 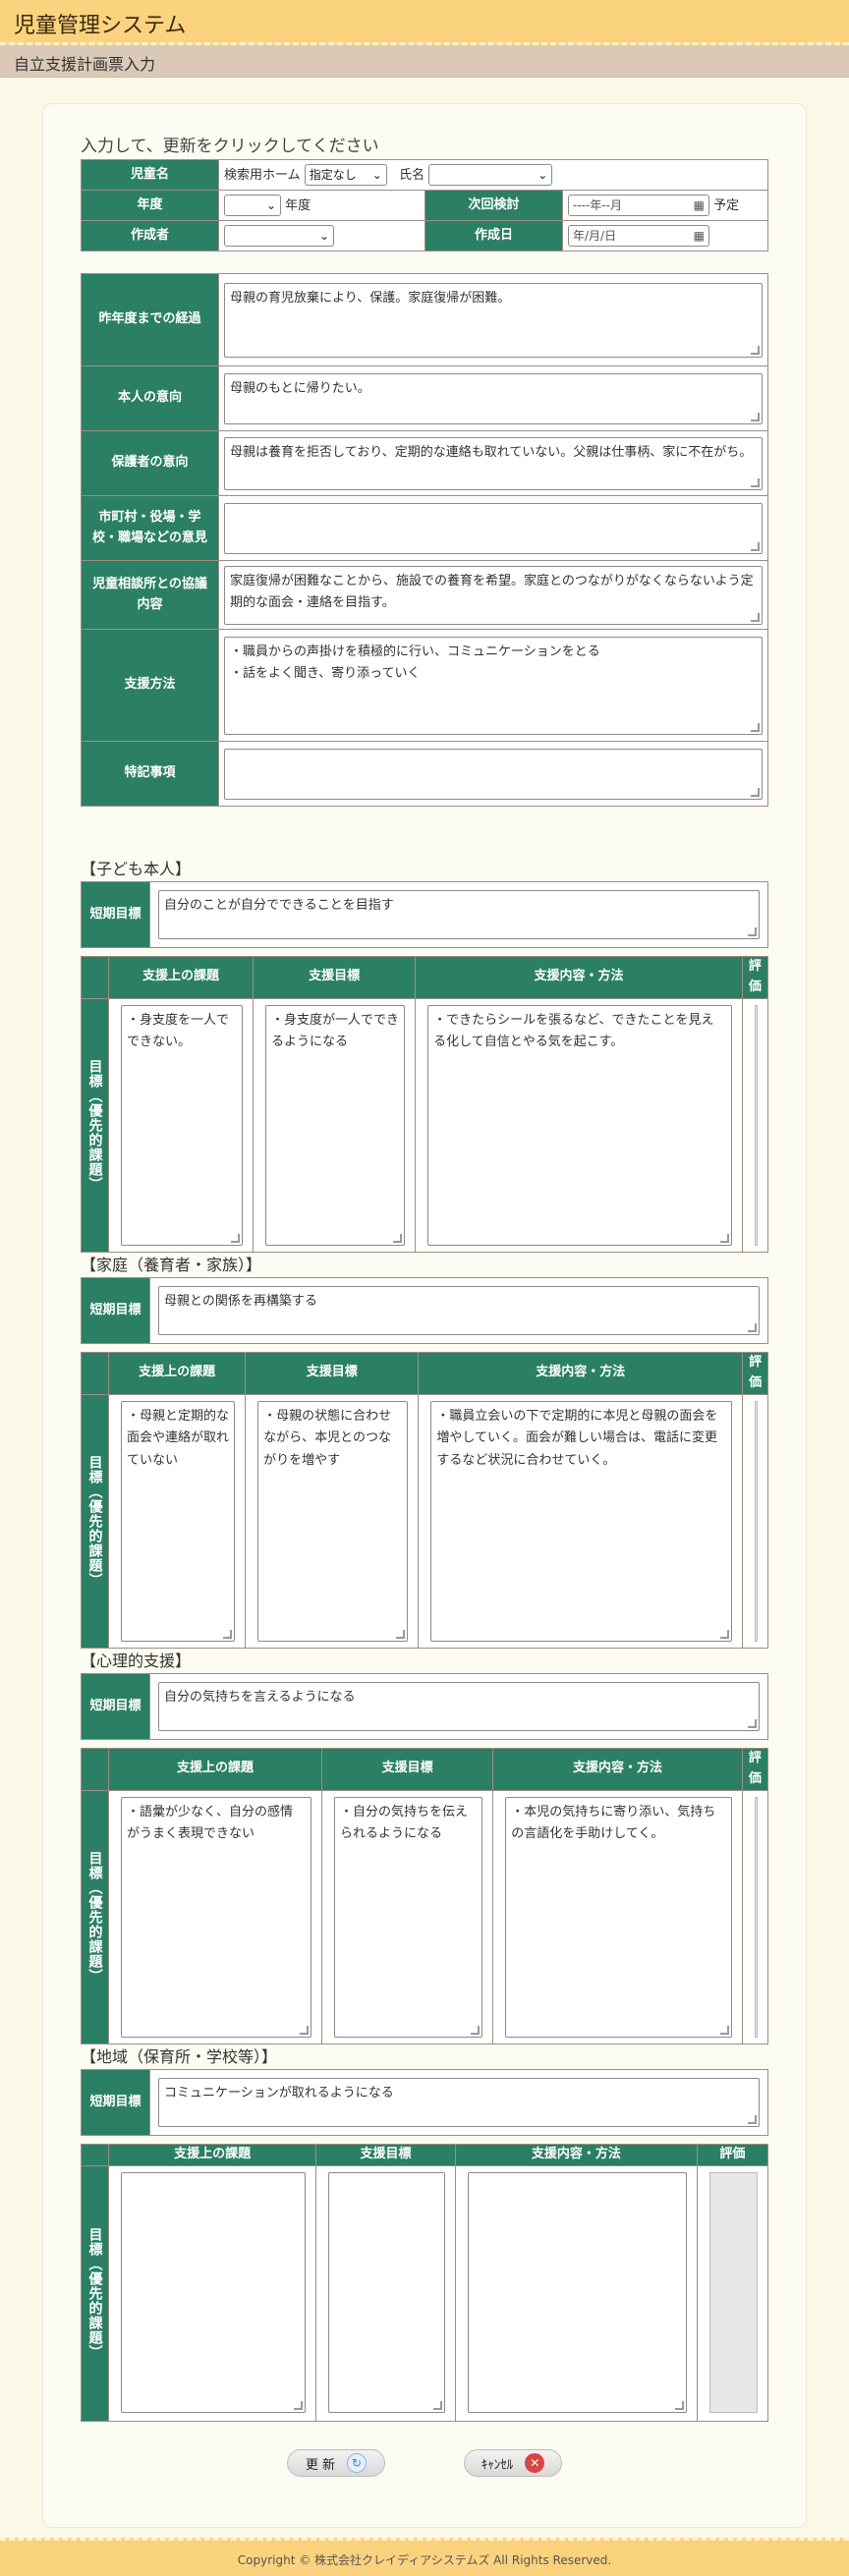 I want to click on close-icon: ✕, so click(x=535, y=2463).